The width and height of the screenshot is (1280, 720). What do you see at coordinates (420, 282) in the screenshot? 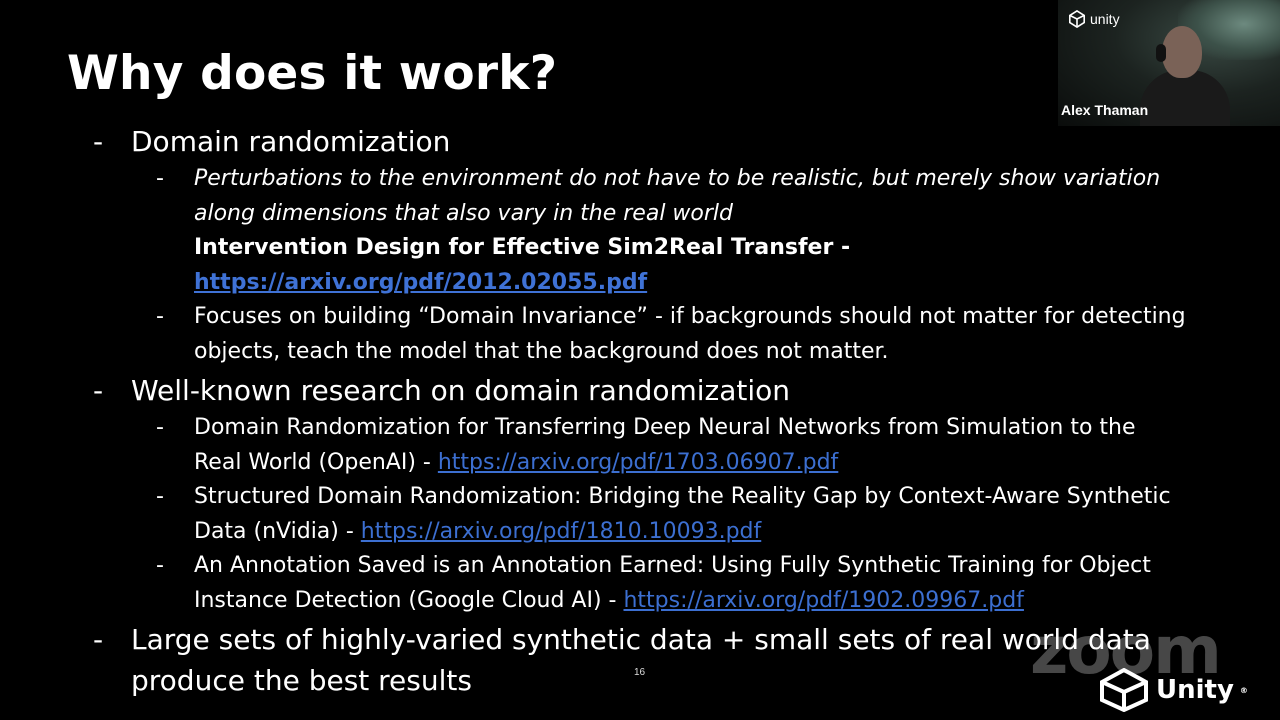
I see `reference-link: https://arxiv.org/pdf/2012.02055.pdf` at bounding box center [420, 282].